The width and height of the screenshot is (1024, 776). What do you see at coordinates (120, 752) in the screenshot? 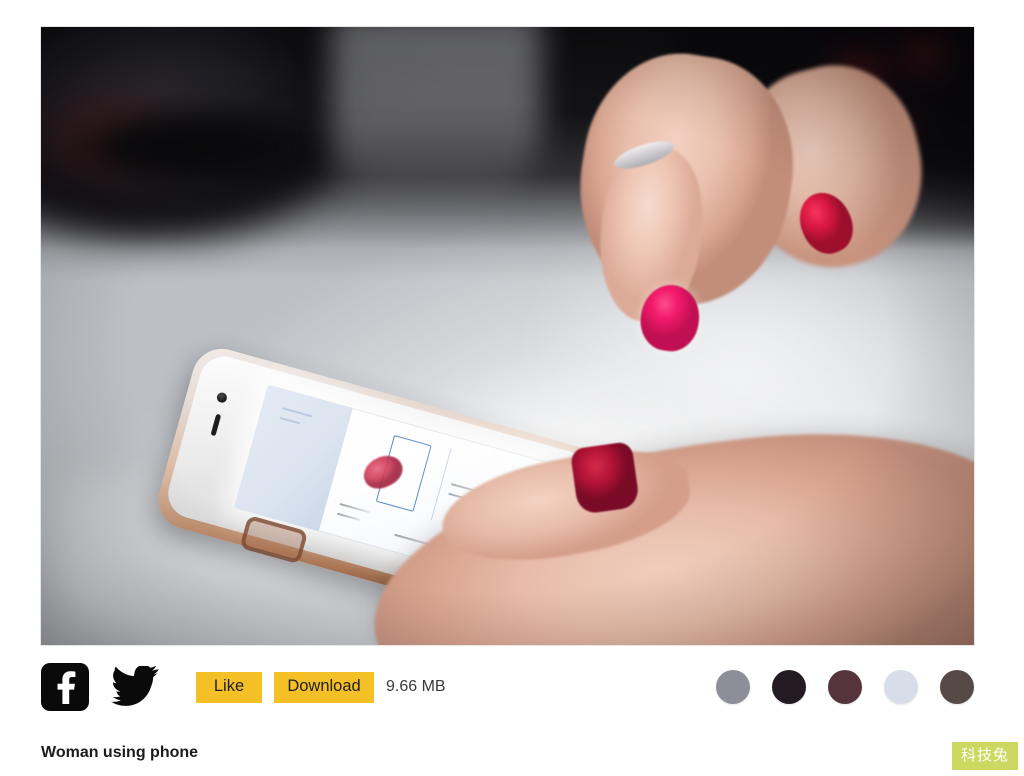
I see `page-title: Woman using phone` at bounding box center [120, 752].